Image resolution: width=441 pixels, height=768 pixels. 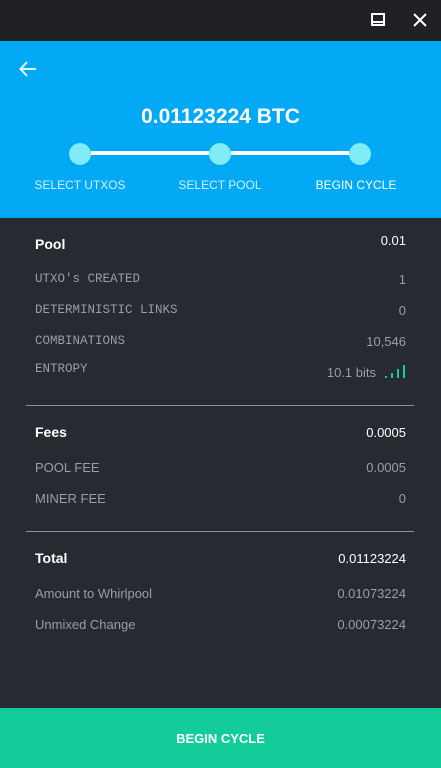 What do you see at coordinates (351, 372) in the screenshot?
I see `entropy-value: 10.1 bits` at bounding box center [351, 372].